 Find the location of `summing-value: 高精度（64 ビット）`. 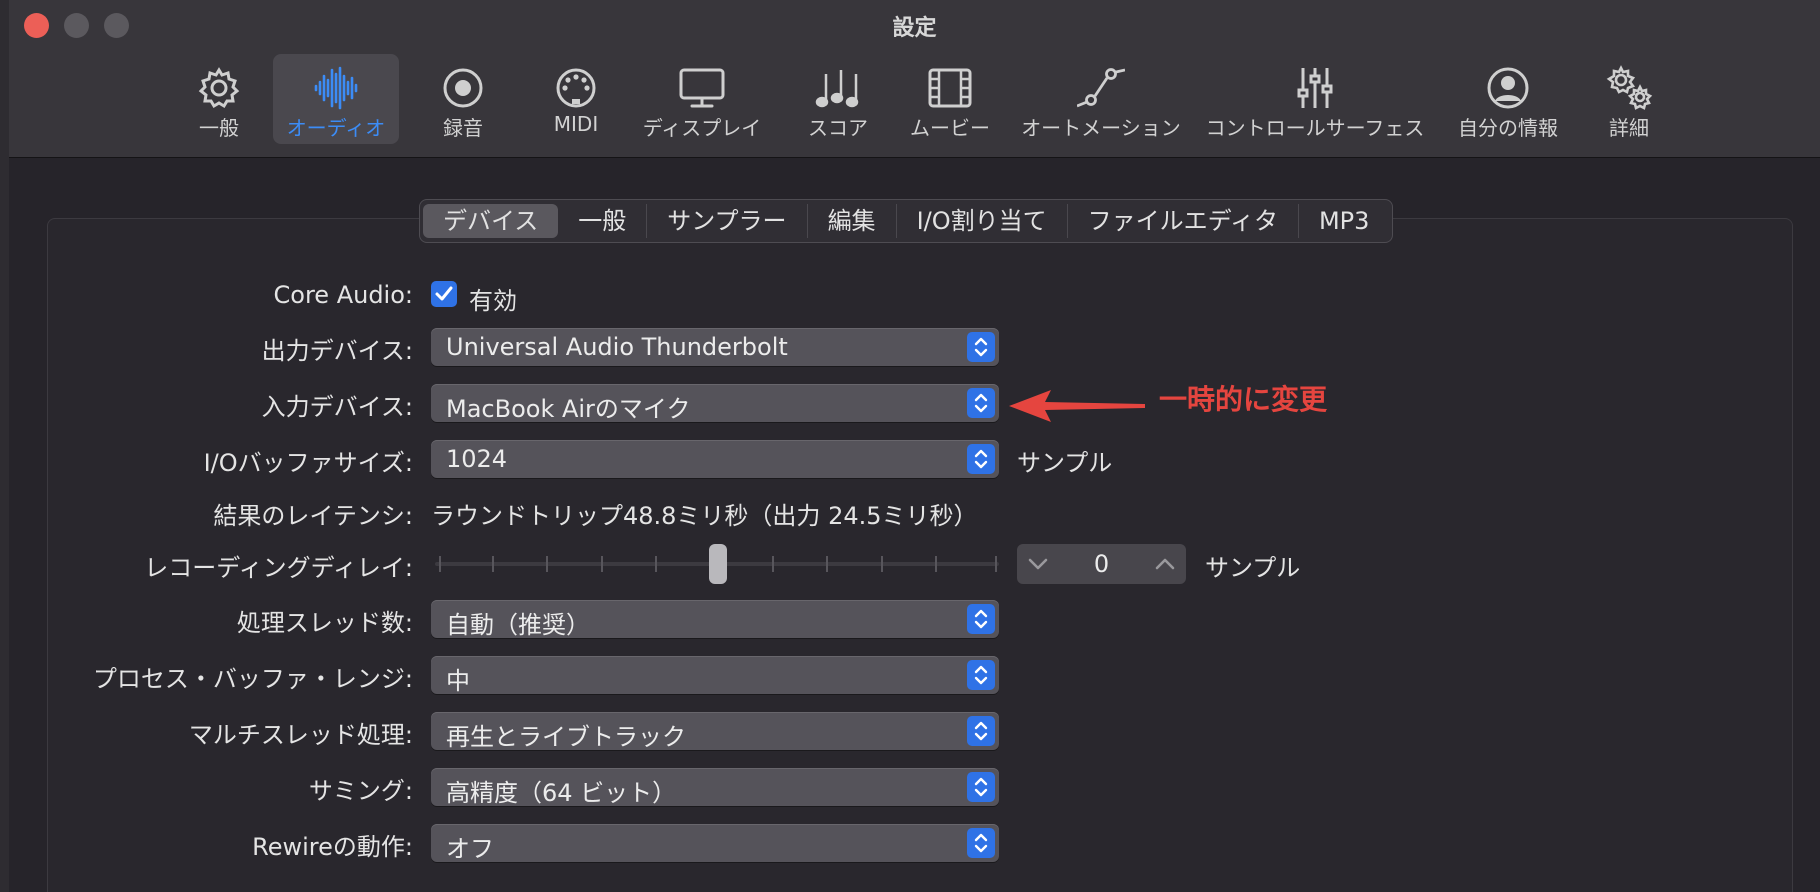

summing-value: 高精度（64 ビット） is located at coordinates (561, 793).